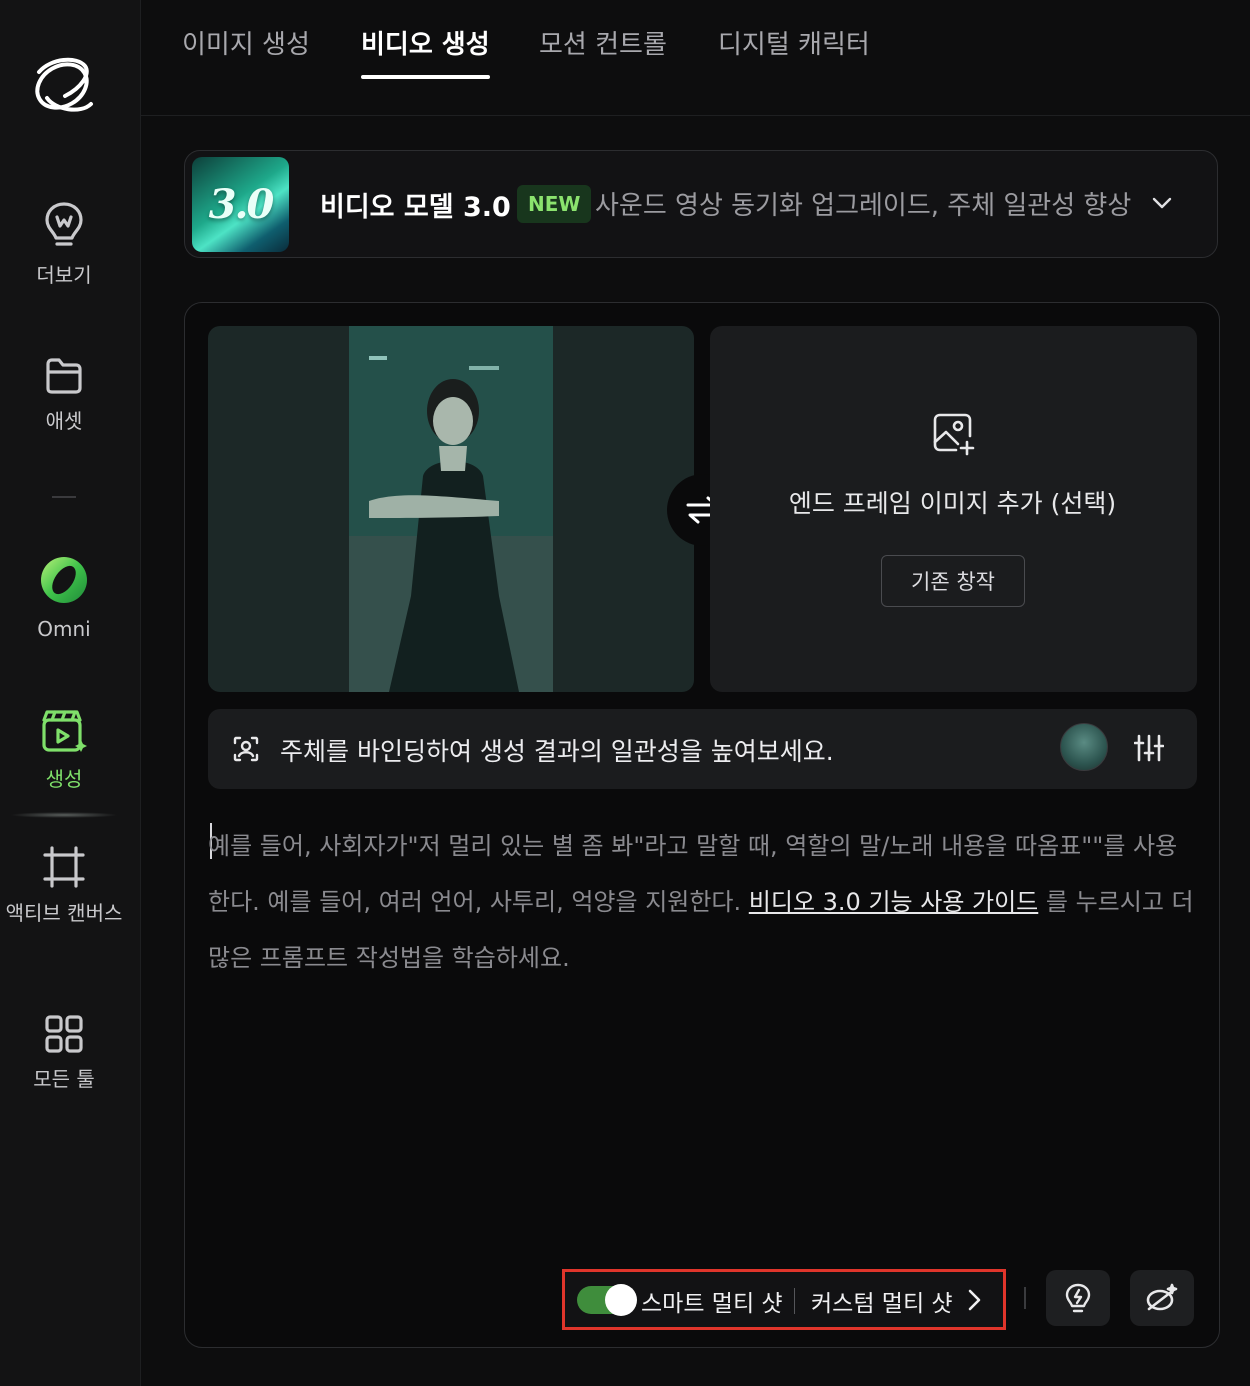 The height and width of the screenshot is (1386, 1250). I want to click on sidebar-item-active-canvas: 액티브 캔버스, so click(64, 886).